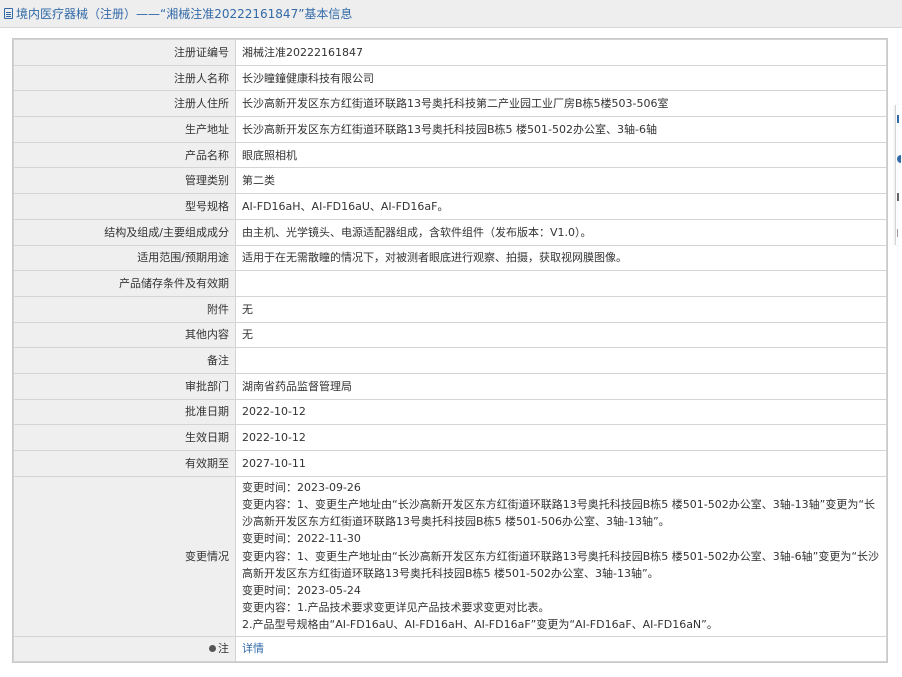 This screenshot has height=677, width=902. I want to click on row-label: 注册人名称, so click(124, 78).